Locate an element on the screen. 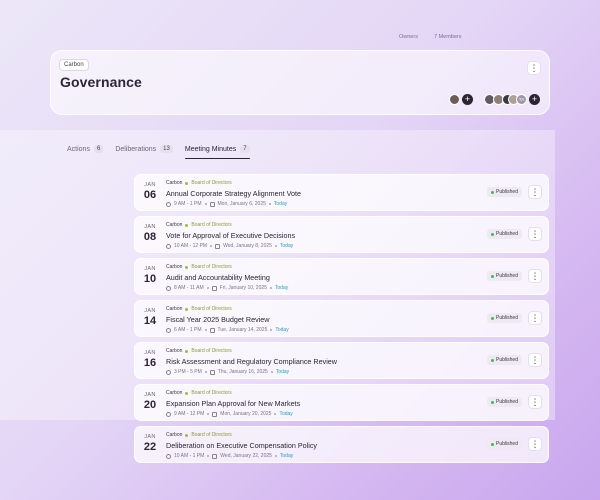 The width and height of the screenshot is (600, 500). plus-icon: + is located at coordinates (467, 99).